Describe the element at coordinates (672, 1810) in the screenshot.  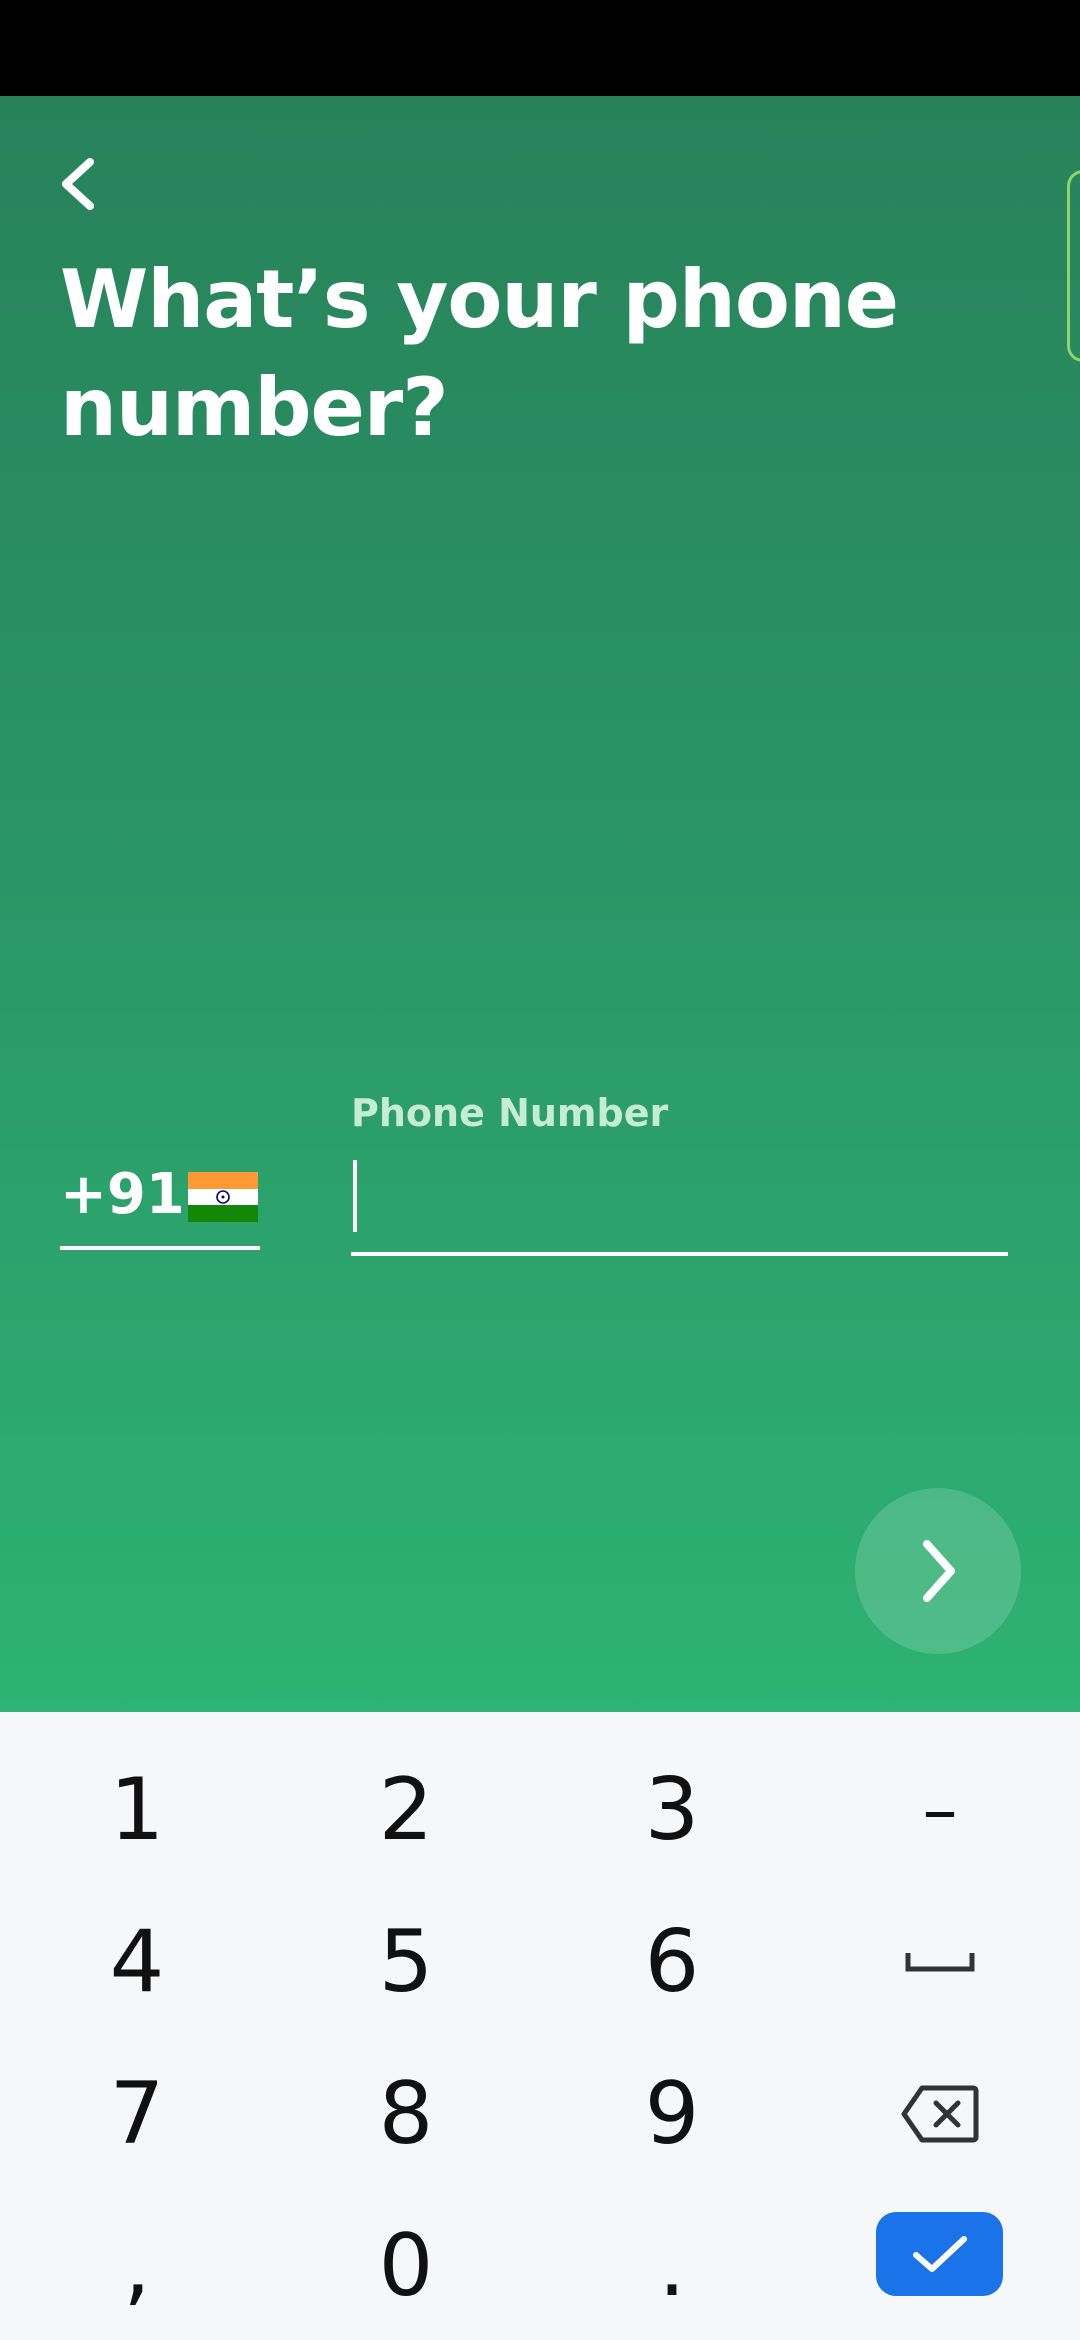
I see `key-3: 3` at that location.